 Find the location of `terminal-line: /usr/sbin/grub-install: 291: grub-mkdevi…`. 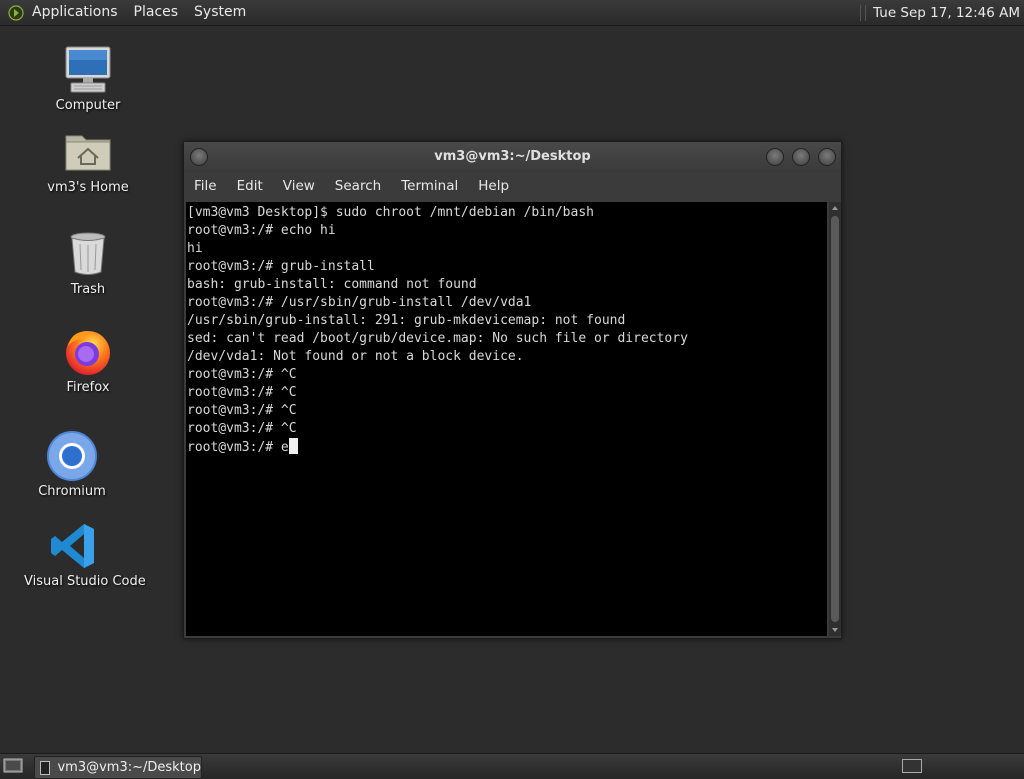

terminal-line: /usr/sbin/grub-install: 291: grub-mkdevi… is located at coordinates (406, 320).